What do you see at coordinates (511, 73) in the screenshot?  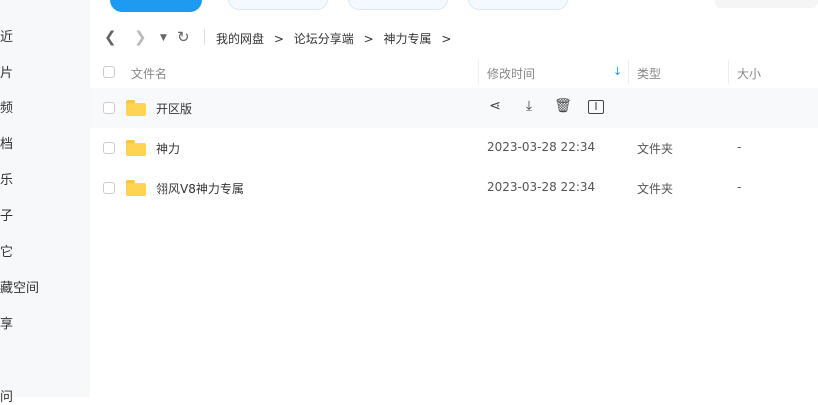 I see `column-header-modified: 修改时间` at bounding box center [511, 73].